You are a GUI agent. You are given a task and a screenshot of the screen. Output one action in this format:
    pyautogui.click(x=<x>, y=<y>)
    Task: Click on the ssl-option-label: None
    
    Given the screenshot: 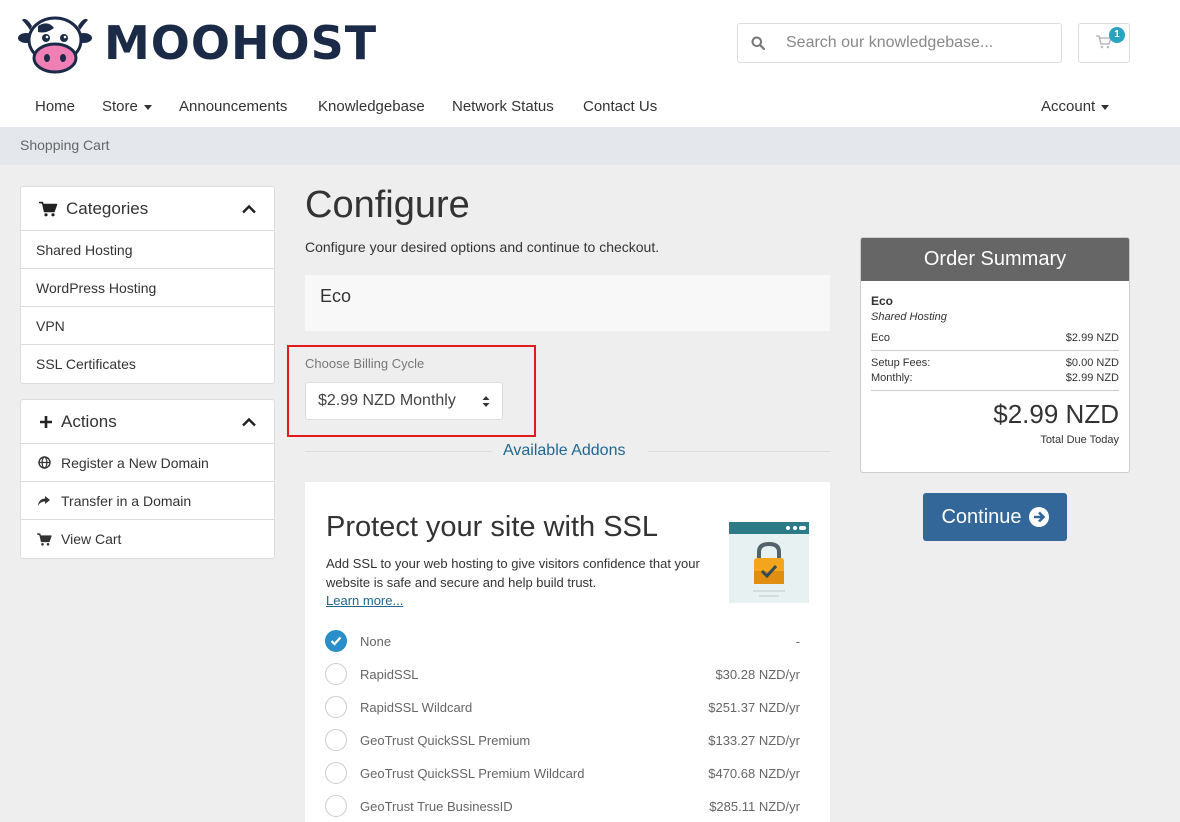 What is the action you would take?
    pyautogui.click(x=376, y=641)
    